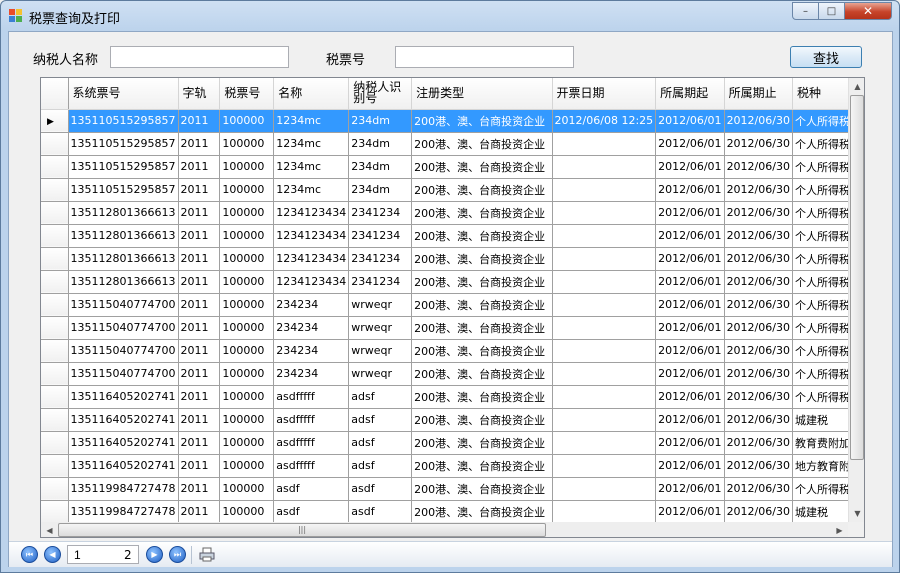 Image resolution: width=900 pixels, height=573 pixels. I want to click on scroll-left-icon: ◀, so click(49, 529).